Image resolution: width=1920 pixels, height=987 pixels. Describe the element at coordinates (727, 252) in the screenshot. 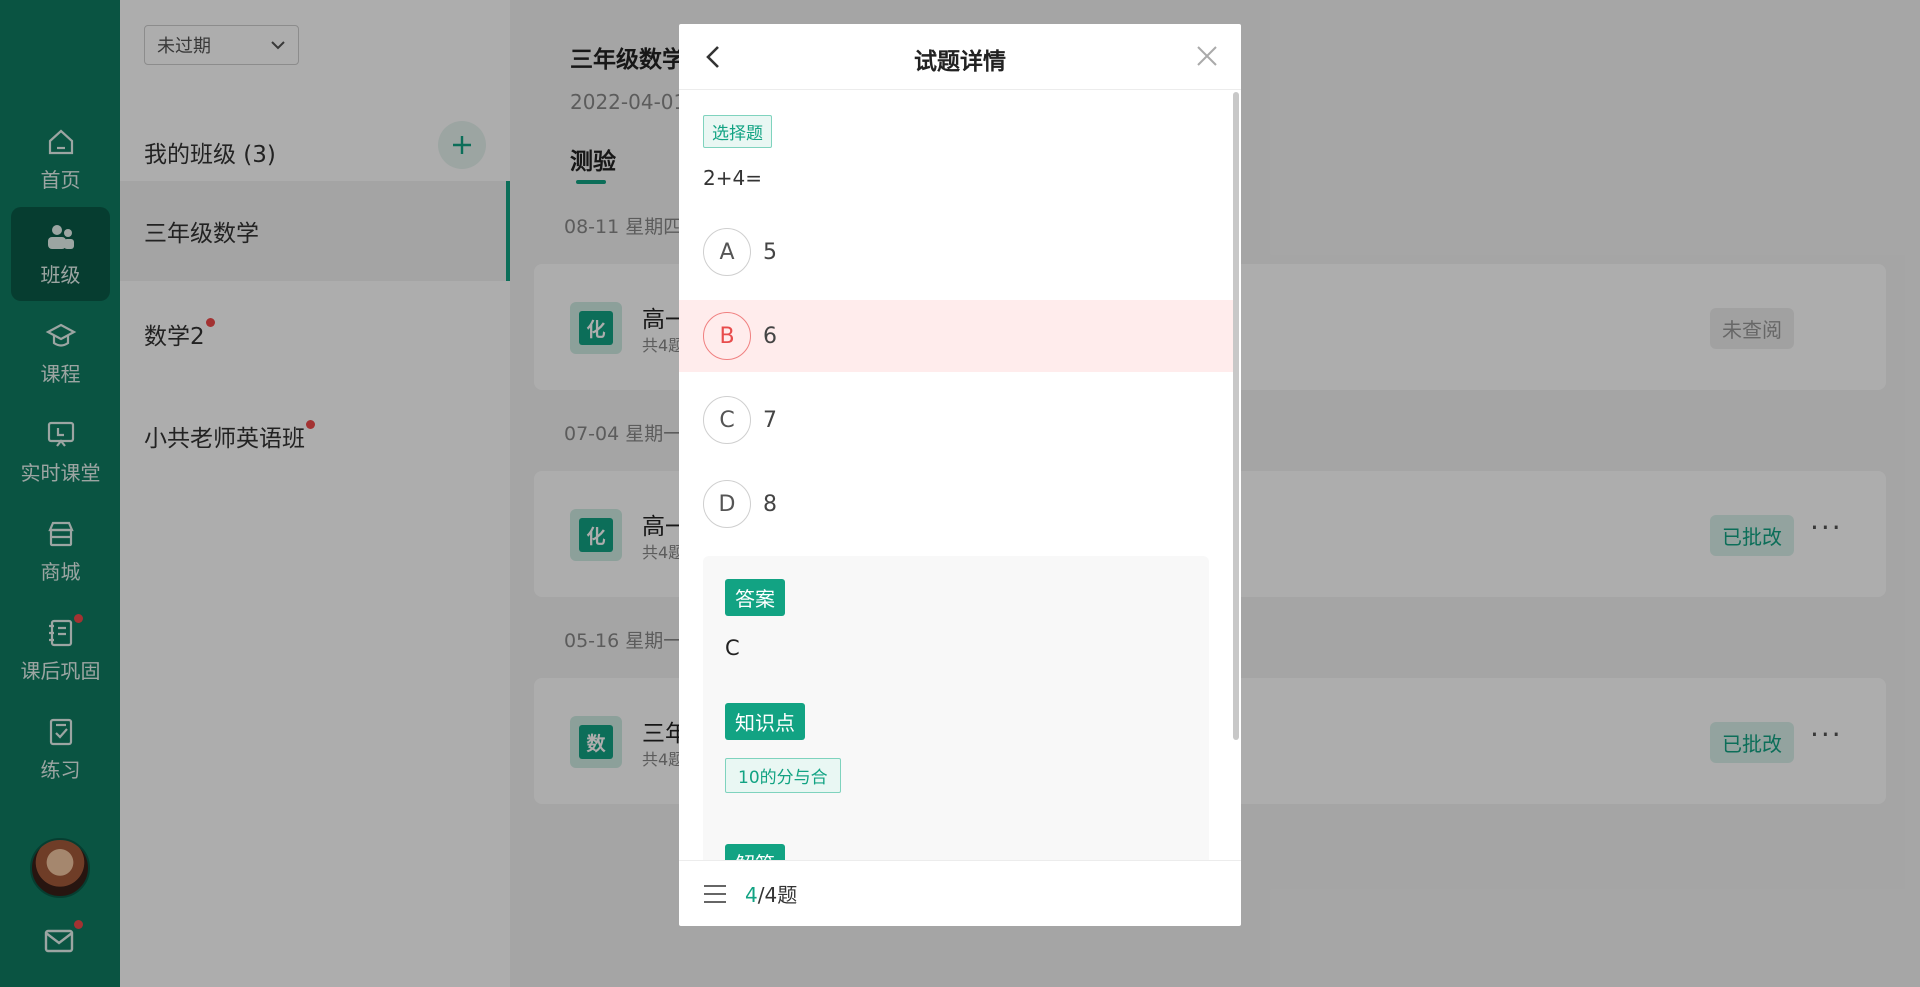

I see `option-letter: A` at that location.